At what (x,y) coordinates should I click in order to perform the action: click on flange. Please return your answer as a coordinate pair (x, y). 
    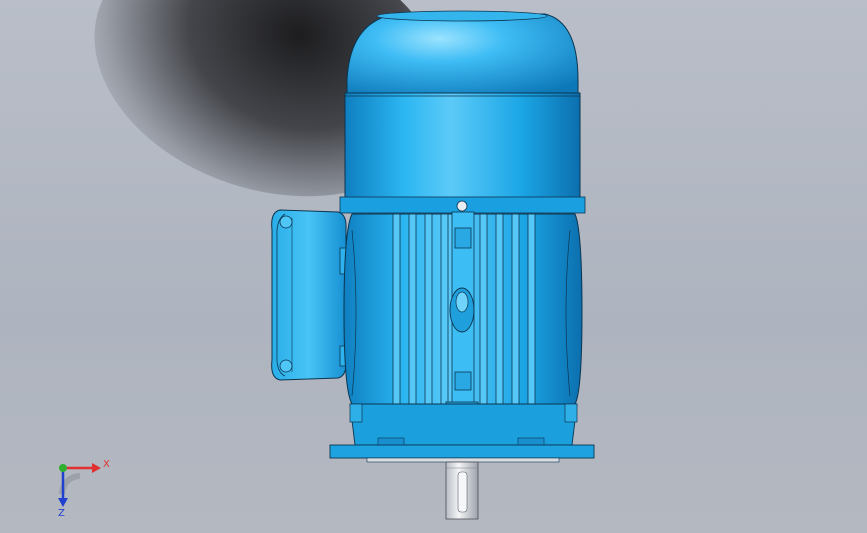
    Looking at the image, I should click on (462, 433).